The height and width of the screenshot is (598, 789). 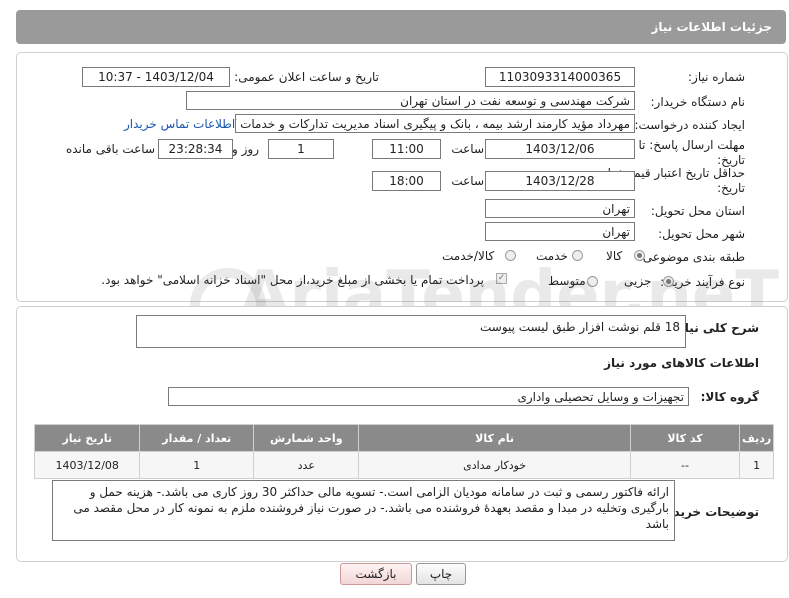 I want to click on print-button: چاپ, so click(x=441, y=574).